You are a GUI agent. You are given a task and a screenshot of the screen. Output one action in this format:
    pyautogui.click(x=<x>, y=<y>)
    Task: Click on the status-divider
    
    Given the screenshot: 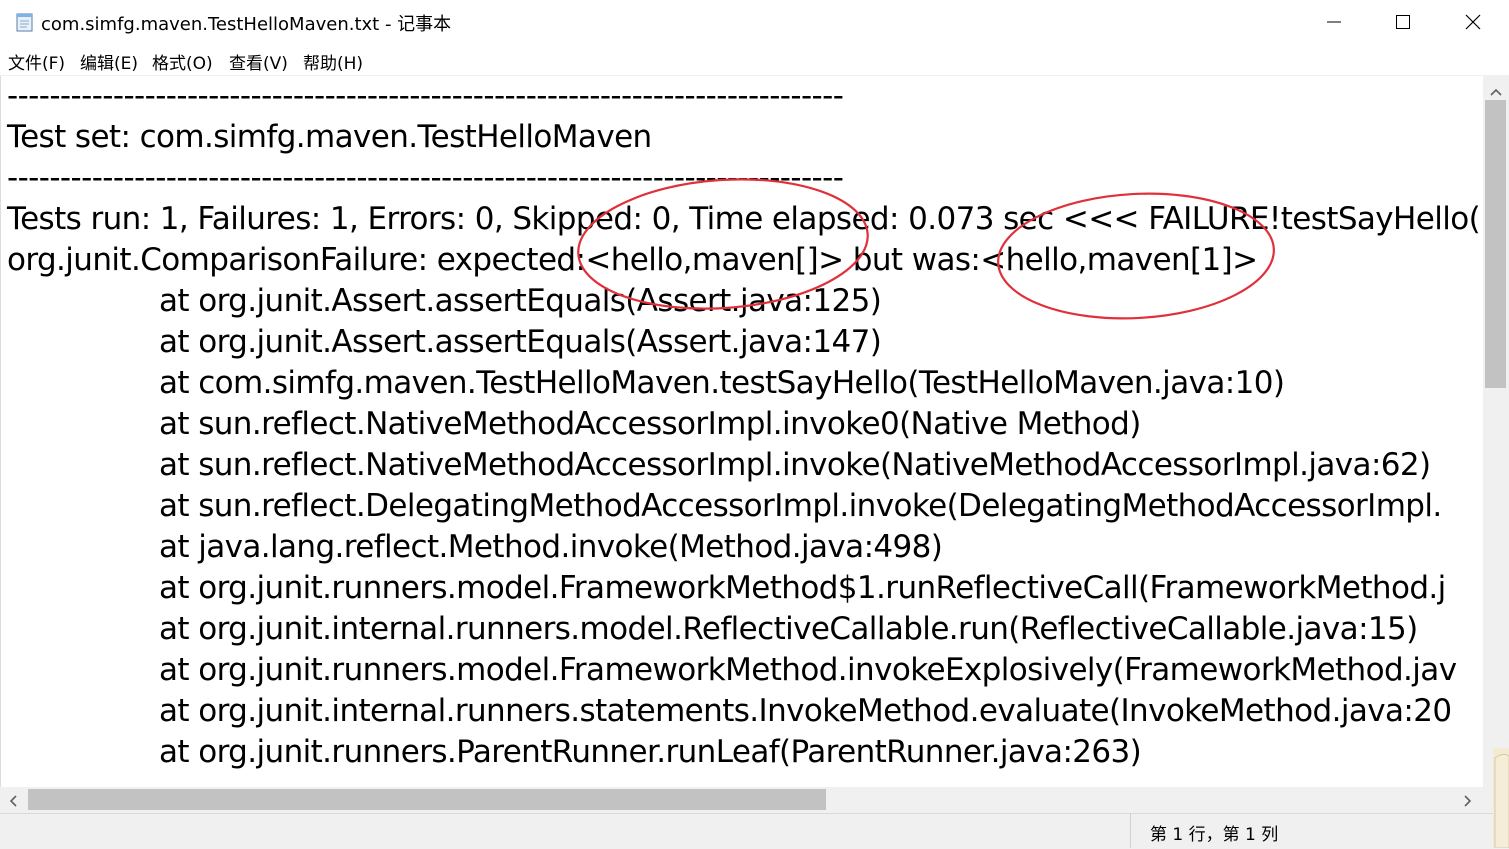 What is the action you would take?
    pyautogui.click(x=1130, y=830)
    